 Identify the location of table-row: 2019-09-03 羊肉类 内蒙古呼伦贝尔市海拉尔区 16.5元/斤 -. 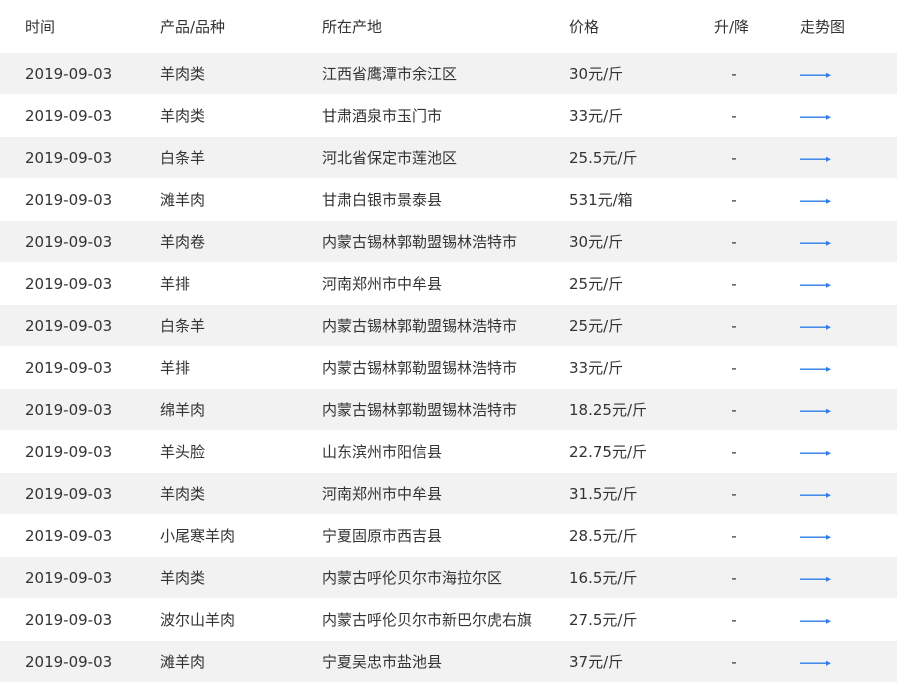
(448, 578).